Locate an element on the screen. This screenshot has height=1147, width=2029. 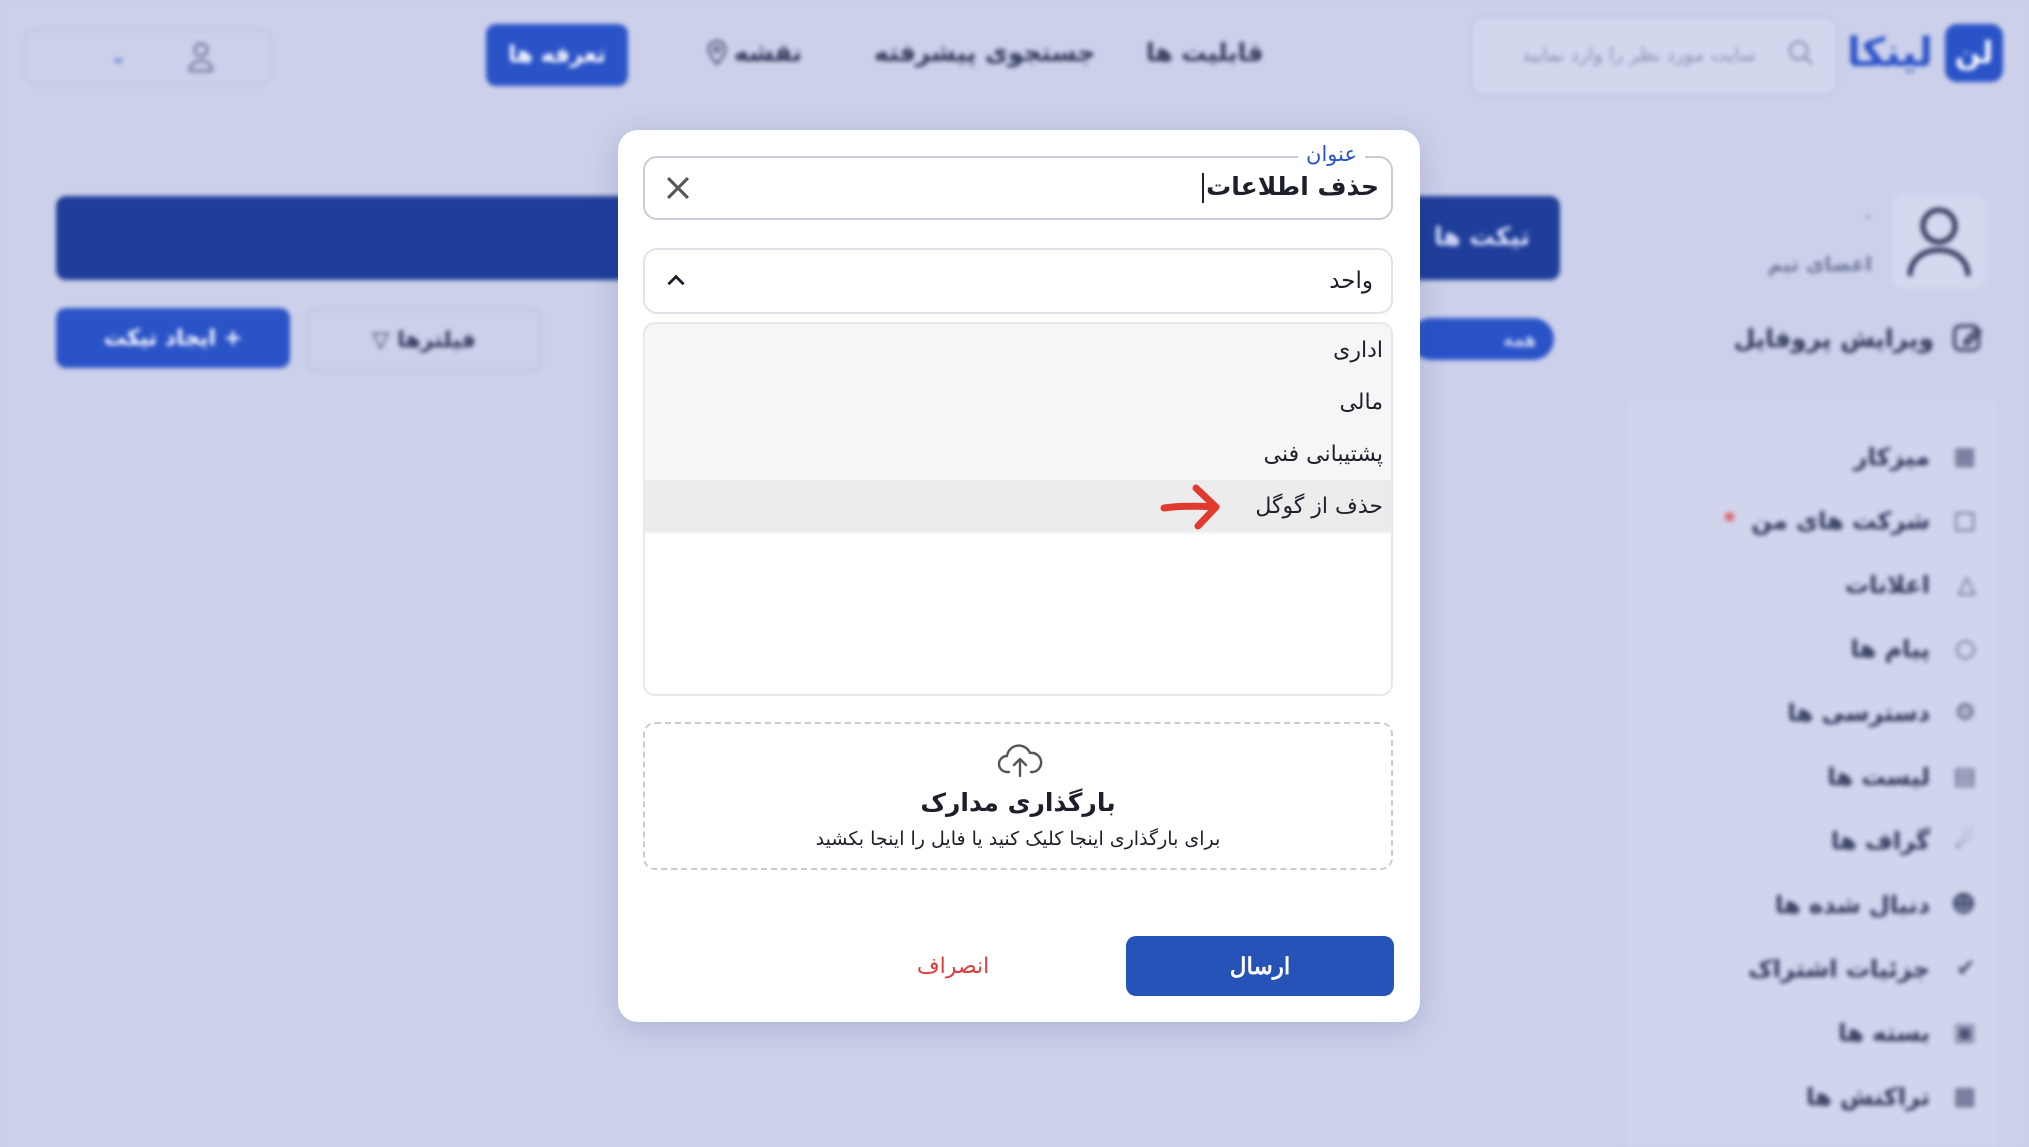
message-icon: ○ is located at coordinates (1965, 648).